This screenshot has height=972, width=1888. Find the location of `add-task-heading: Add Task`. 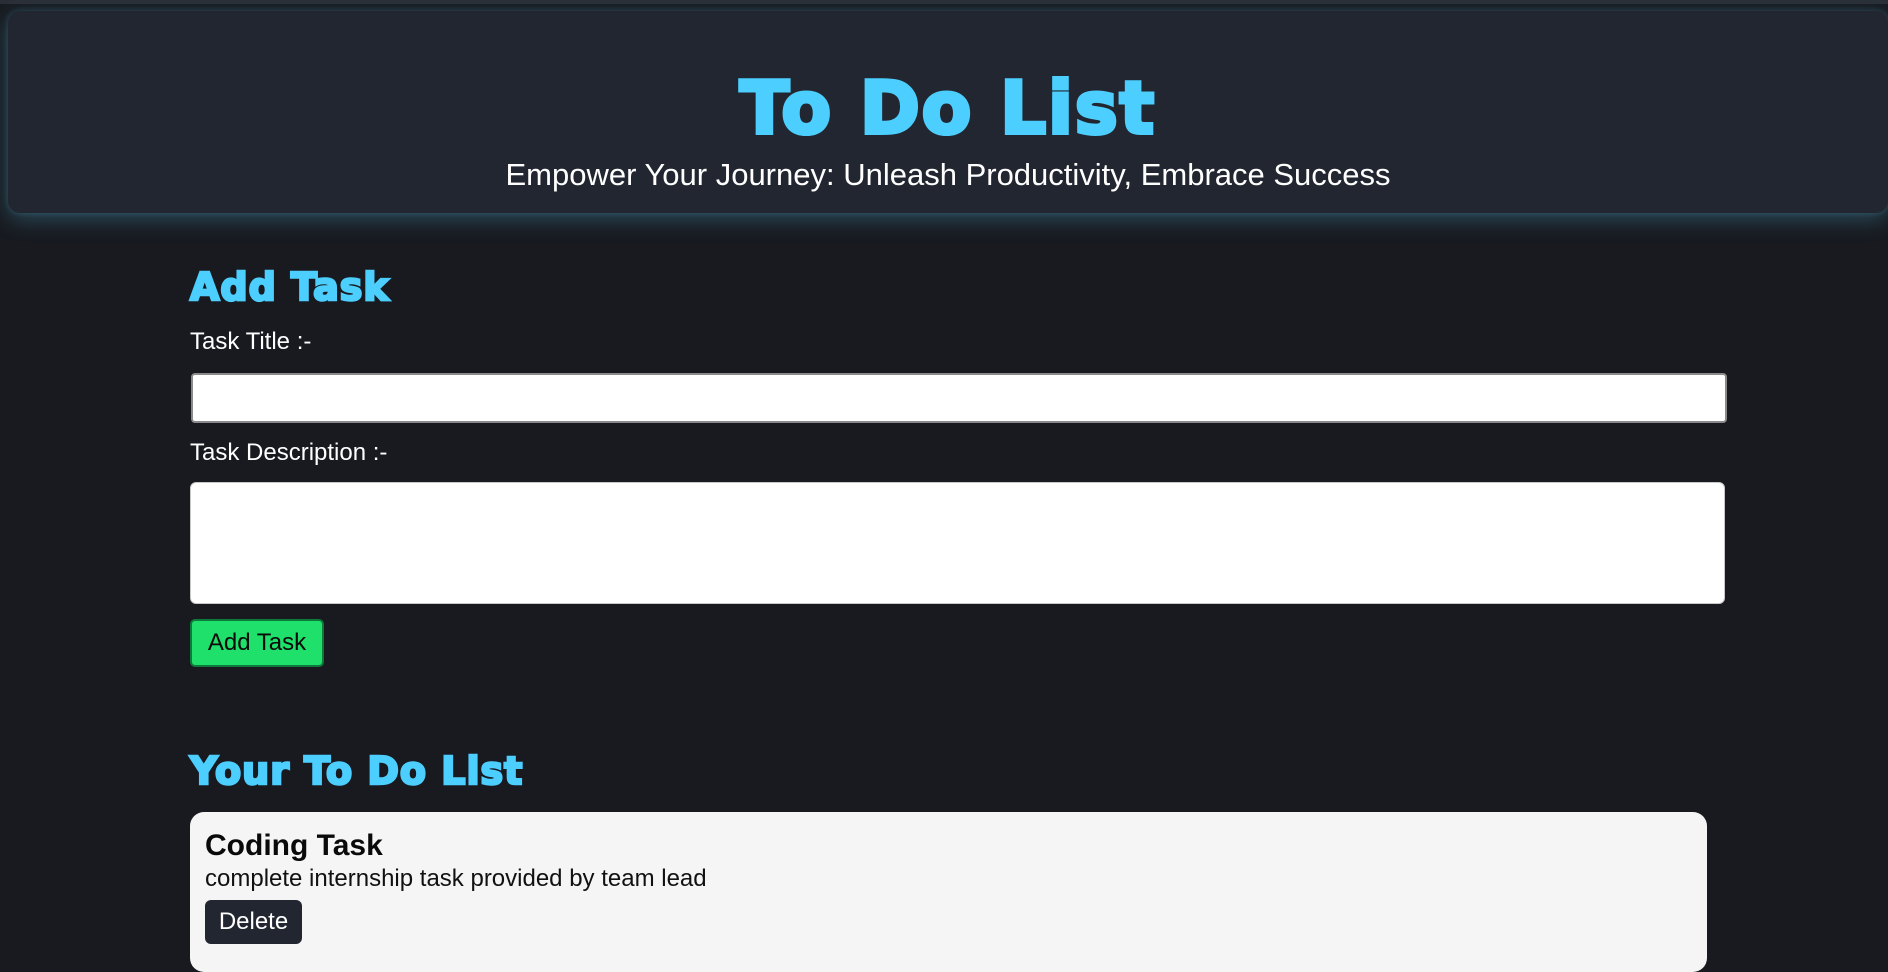

add-task-heading: Add Task is located at coordinates (289, 287).